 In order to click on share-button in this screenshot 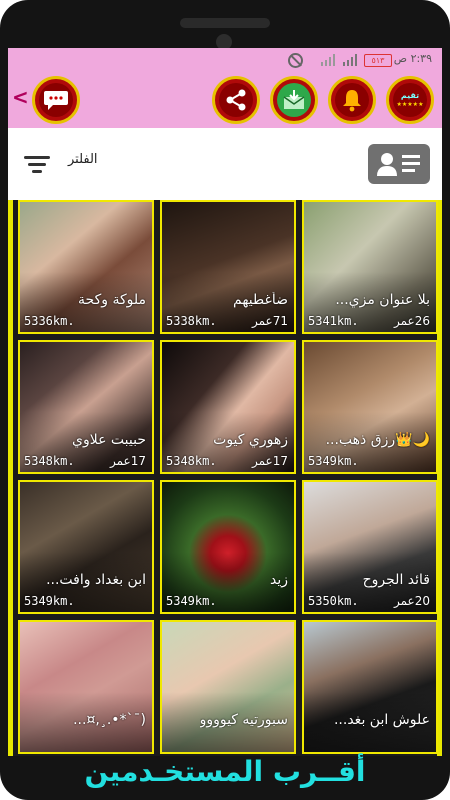, I will do `click(236, 100)`.